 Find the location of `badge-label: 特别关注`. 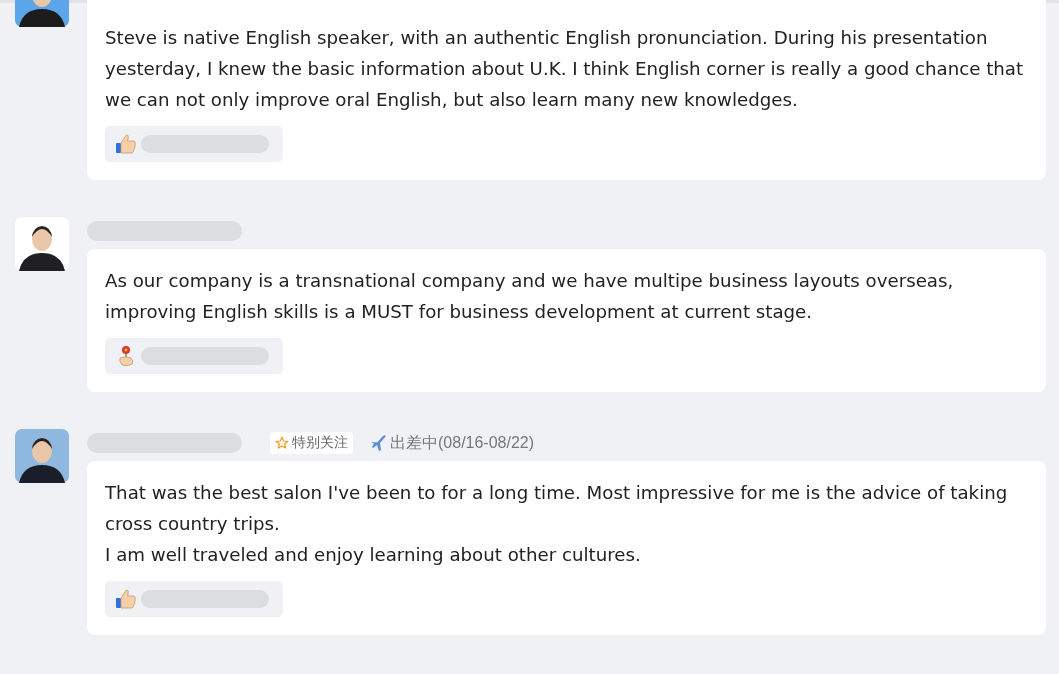

badge-label: 特别关注 is located at coordinates (320, 443).